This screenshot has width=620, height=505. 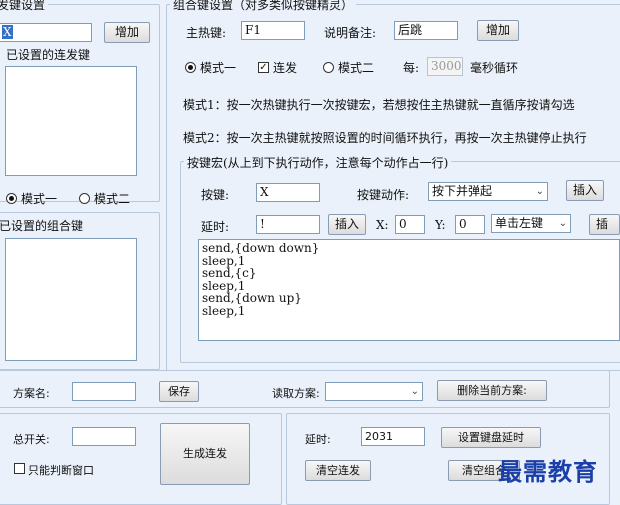 I want to click on scheme-name-input, so click(x=104, y=391).